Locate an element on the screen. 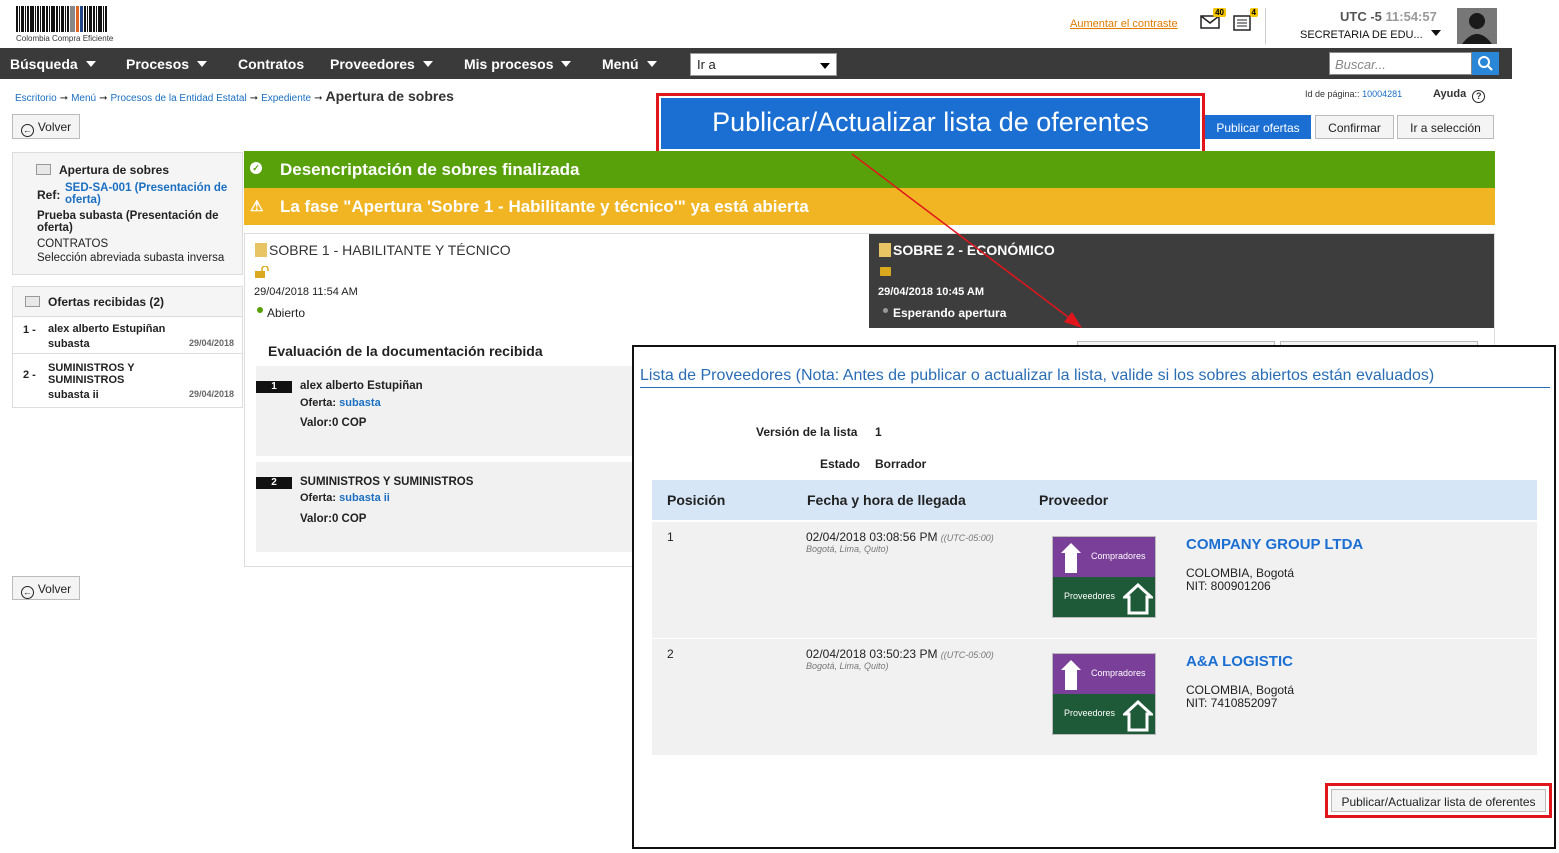  search-icon is located at coordinates (1485, 63).